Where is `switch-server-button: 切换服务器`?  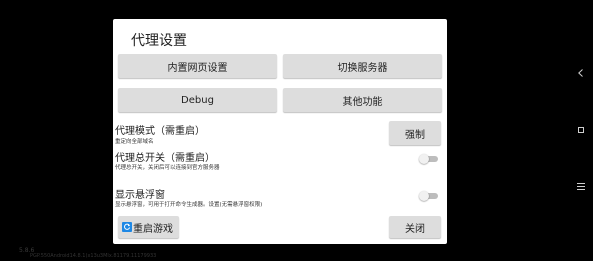
switch-server-button: 切换服务器 is located at coordinates (362, 66).